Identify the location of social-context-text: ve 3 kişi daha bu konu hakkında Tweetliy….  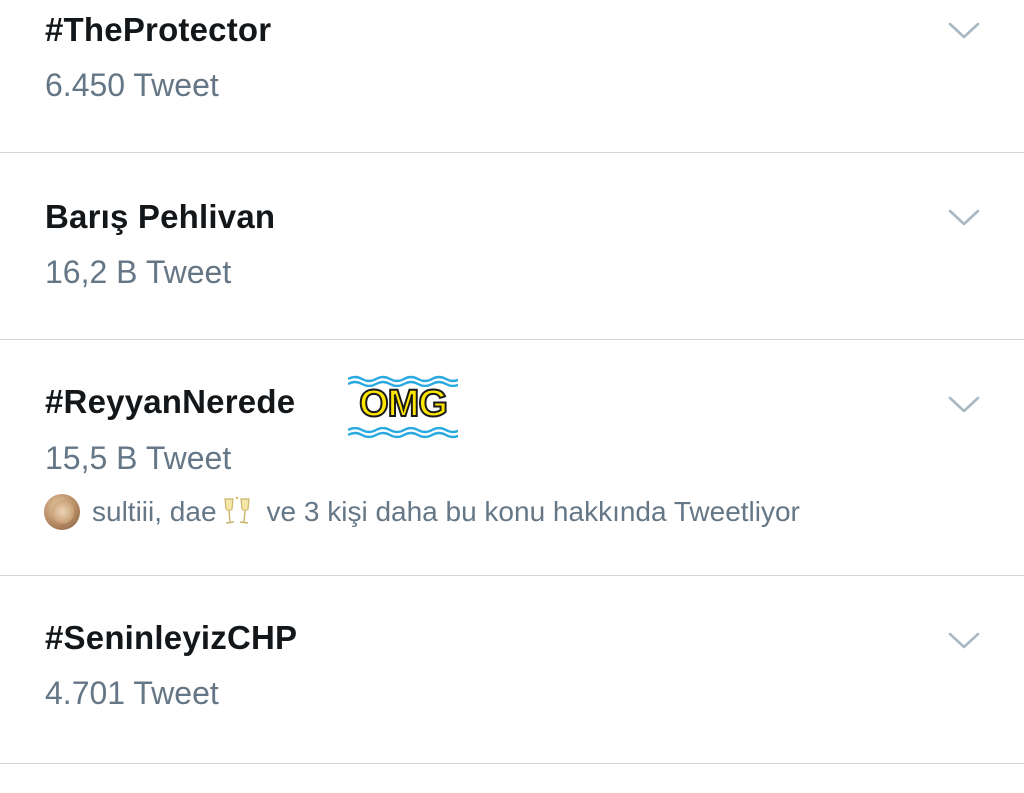
(533, 511).